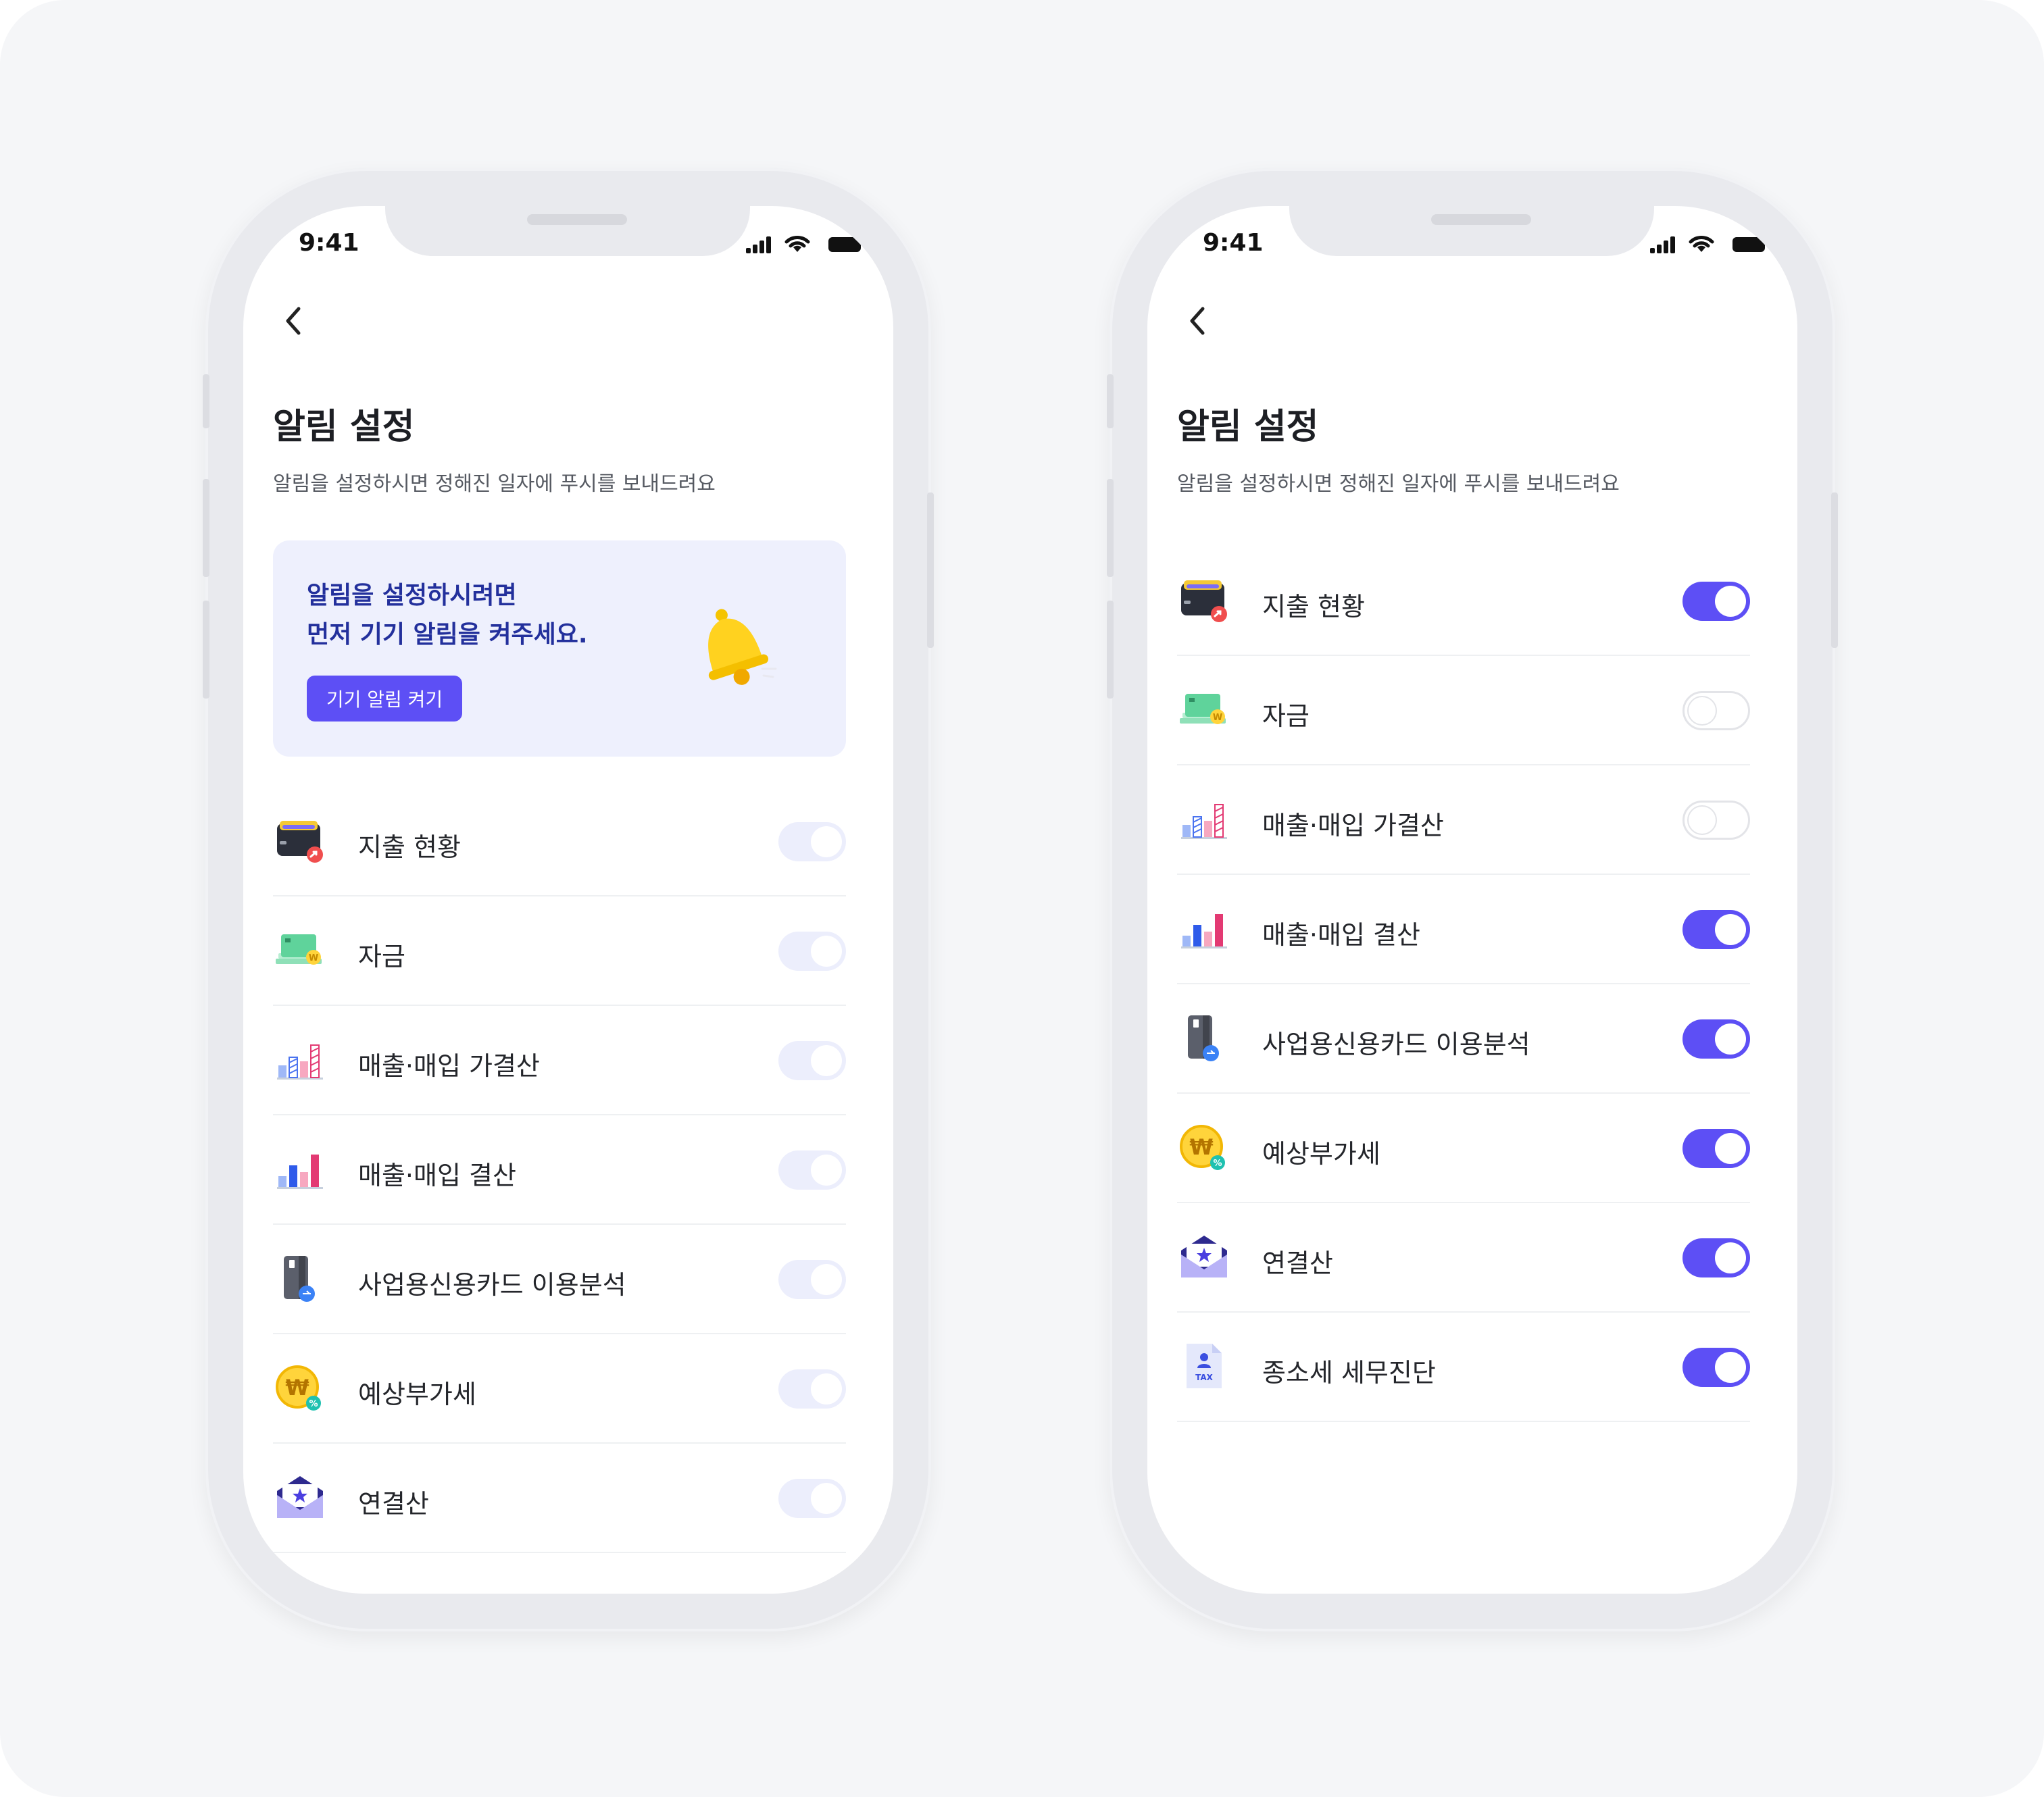  I want to click on notification-banner: 알림을 설정하시려면 먼저 기기 알림을 켜주세요. 기기 알림 켜기, so click(559, 648).